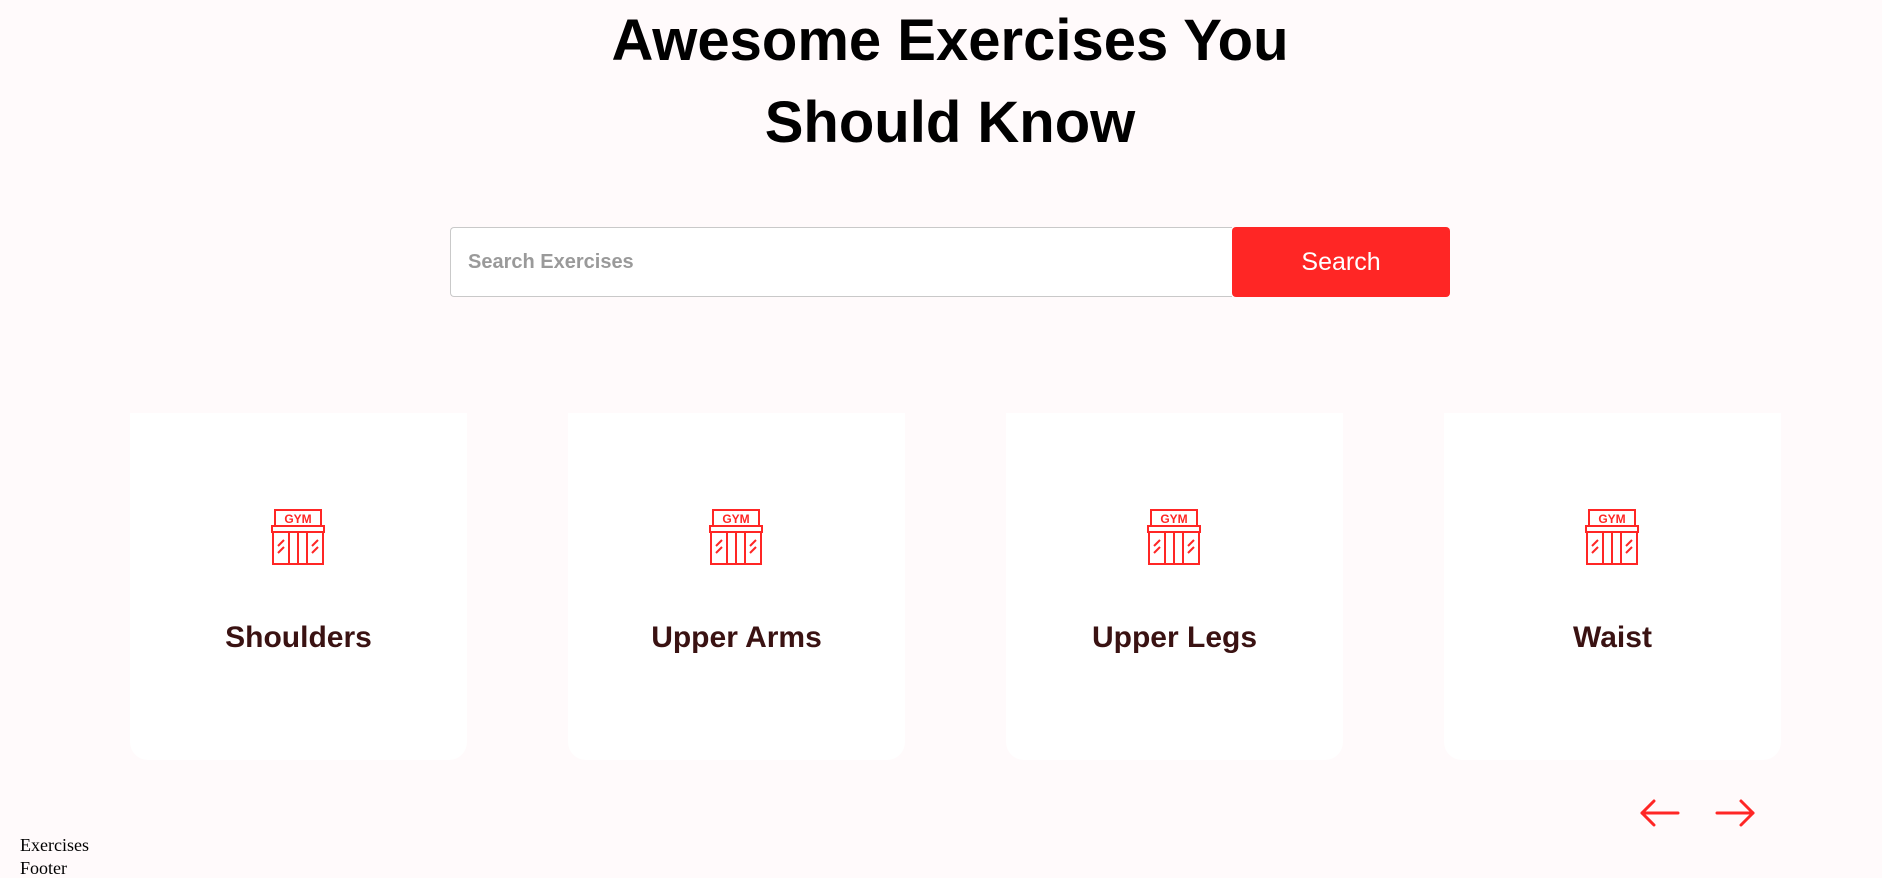 The height and width of the screenshot is (878, 1882). Describe the element at coordinates (950, 40) in the screenshot. I see `page-title-line-1: Awesome Exercises You` at that location.